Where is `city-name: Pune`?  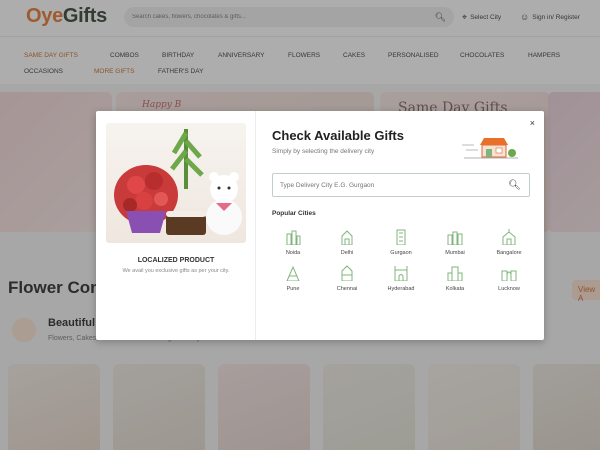
city-name: Pune is located at coordinates (293, 289).